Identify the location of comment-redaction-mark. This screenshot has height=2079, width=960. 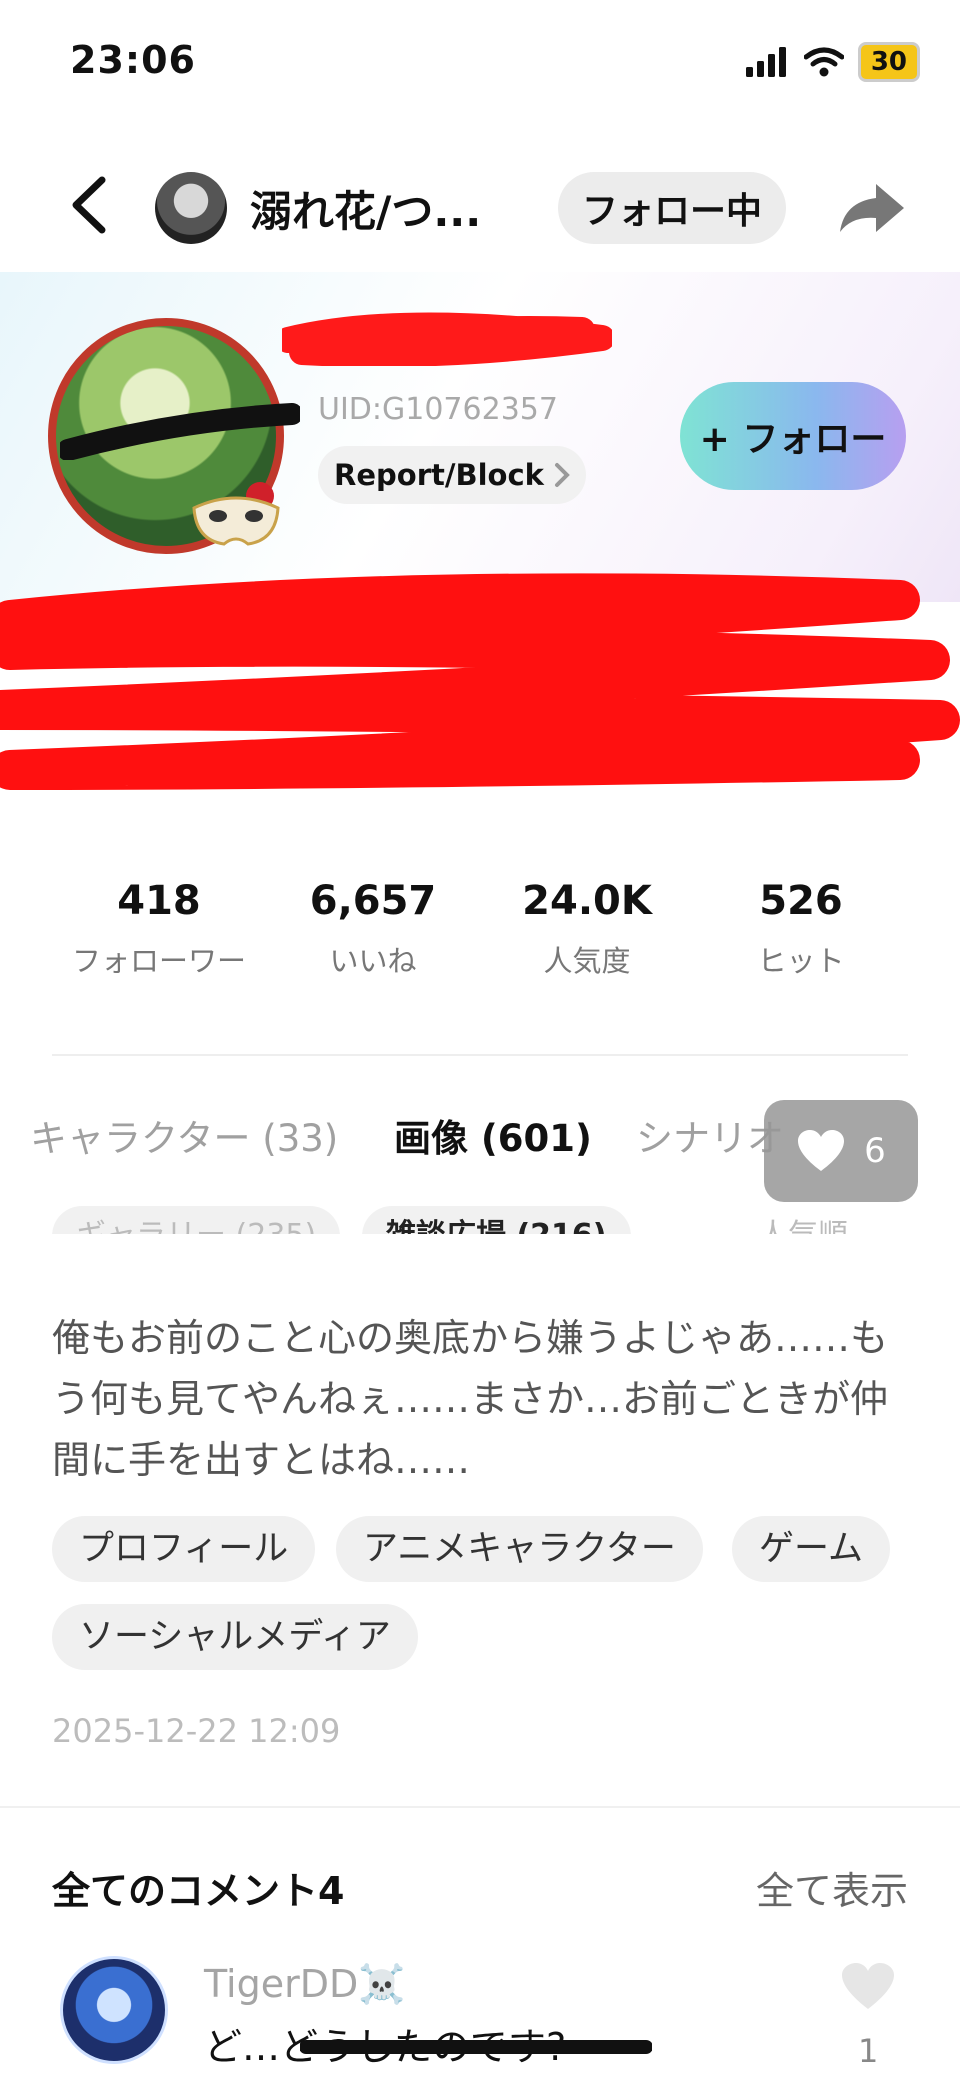
(476, 2047).